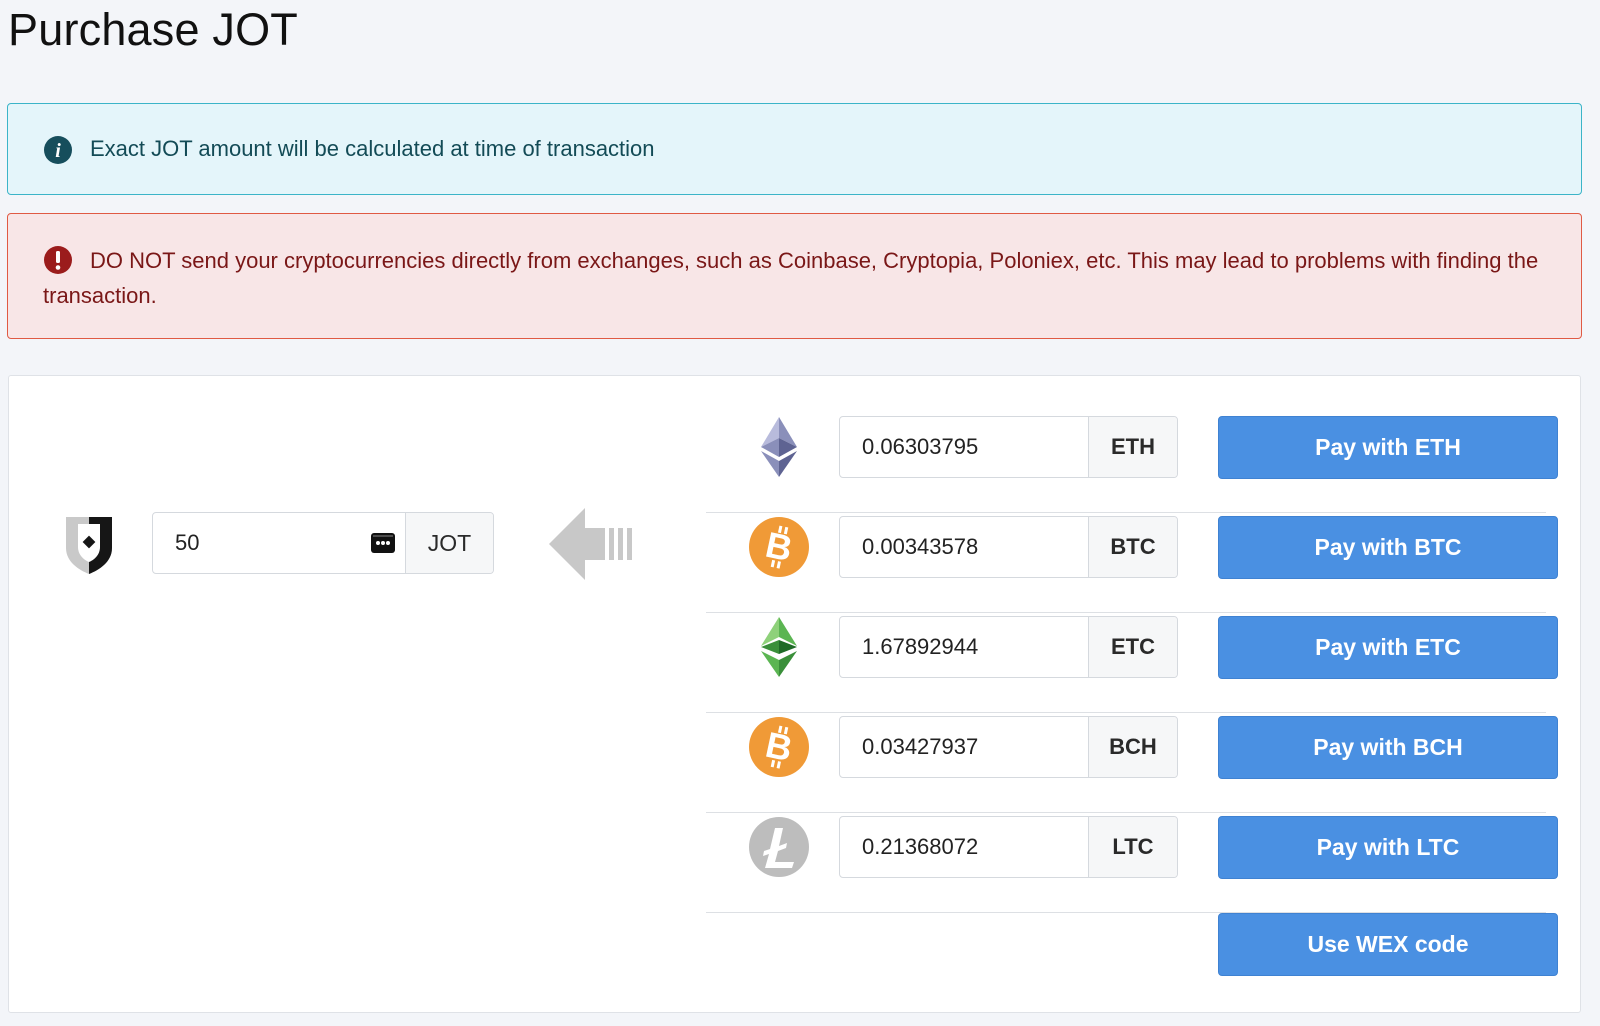 The image size is (1600, 1026). I want to click on currency-row-bch: B BCH Pay with BCH, so click(1132, 762).